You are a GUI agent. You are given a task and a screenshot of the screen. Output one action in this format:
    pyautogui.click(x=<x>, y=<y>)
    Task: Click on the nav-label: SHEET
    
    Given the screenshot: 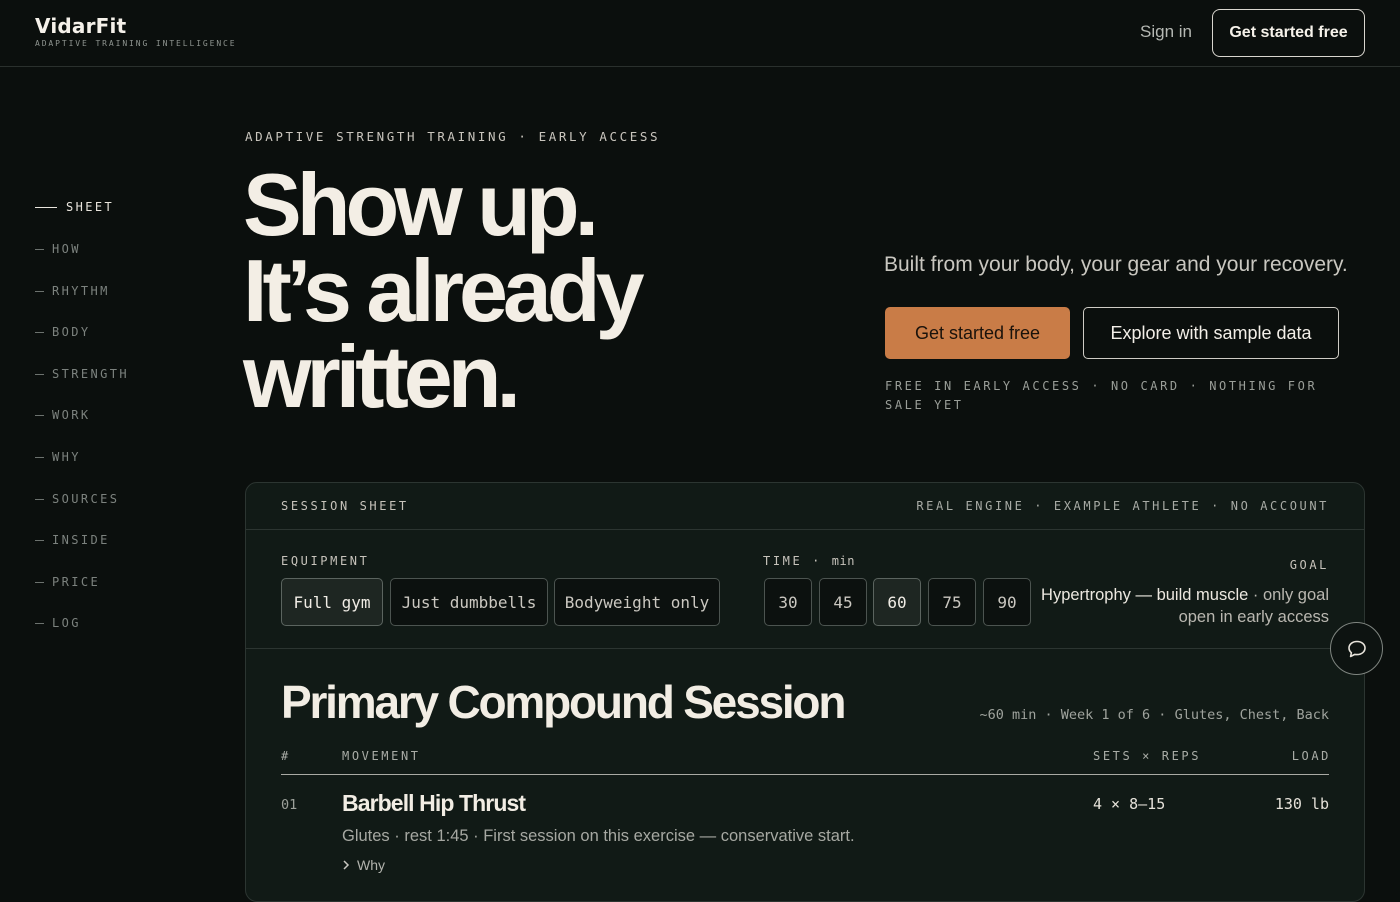 What is the action you would take?
    pyautogui.click(x=90, y=207)
    